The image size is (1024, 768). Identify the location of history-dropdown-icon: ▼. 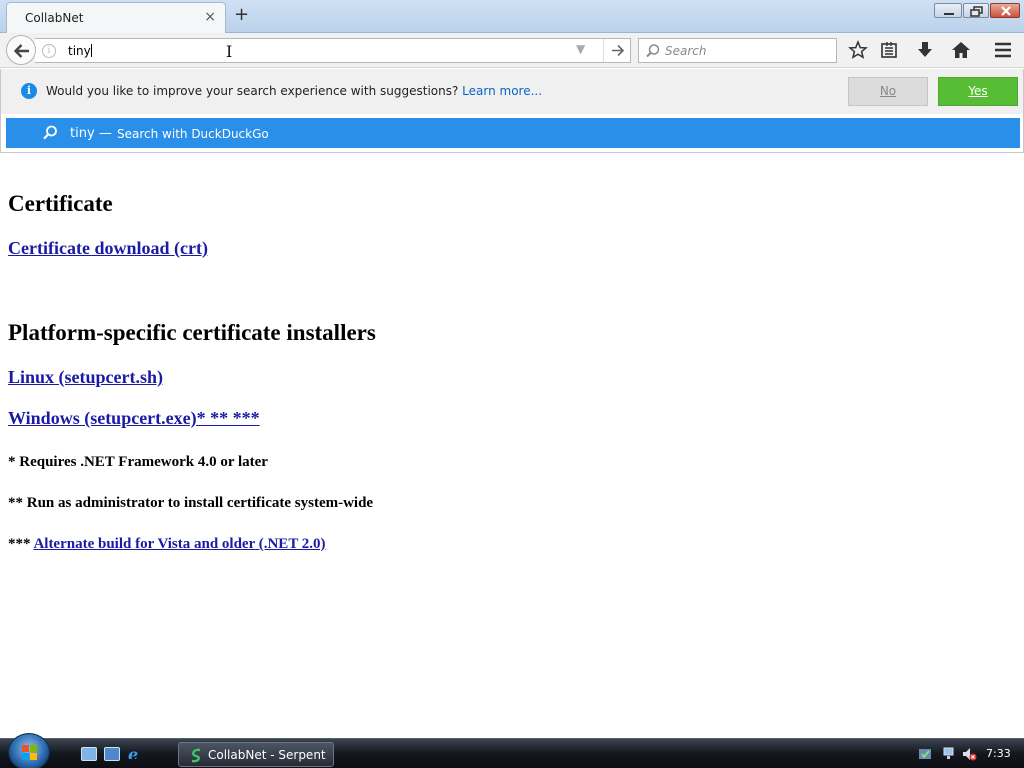
(580, 49).